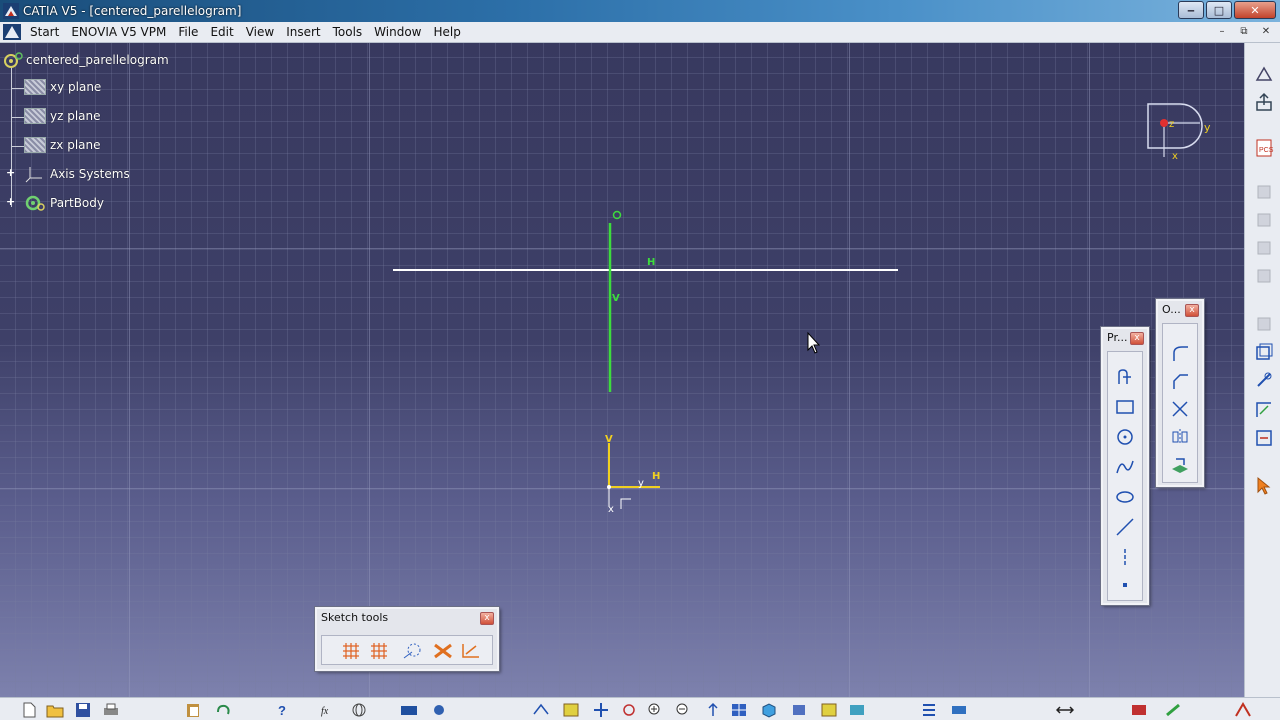 This screenshot has width=1280, height=720. I want to click on analysis-icon, so click(1139, 710).